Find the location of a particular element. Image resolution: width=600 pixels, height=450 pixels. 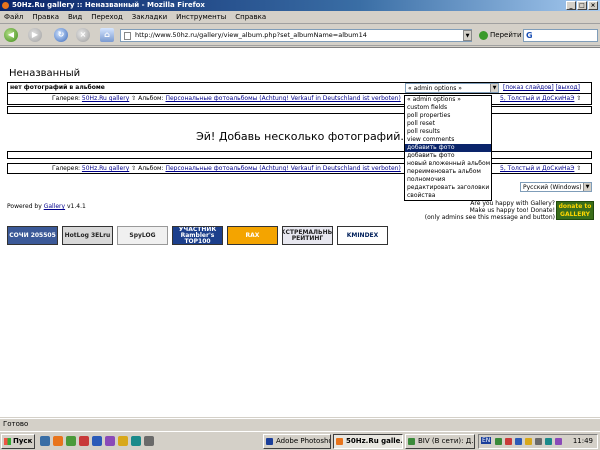

address-dropdown-icon: ▼ is located at coordinates (467, 35).